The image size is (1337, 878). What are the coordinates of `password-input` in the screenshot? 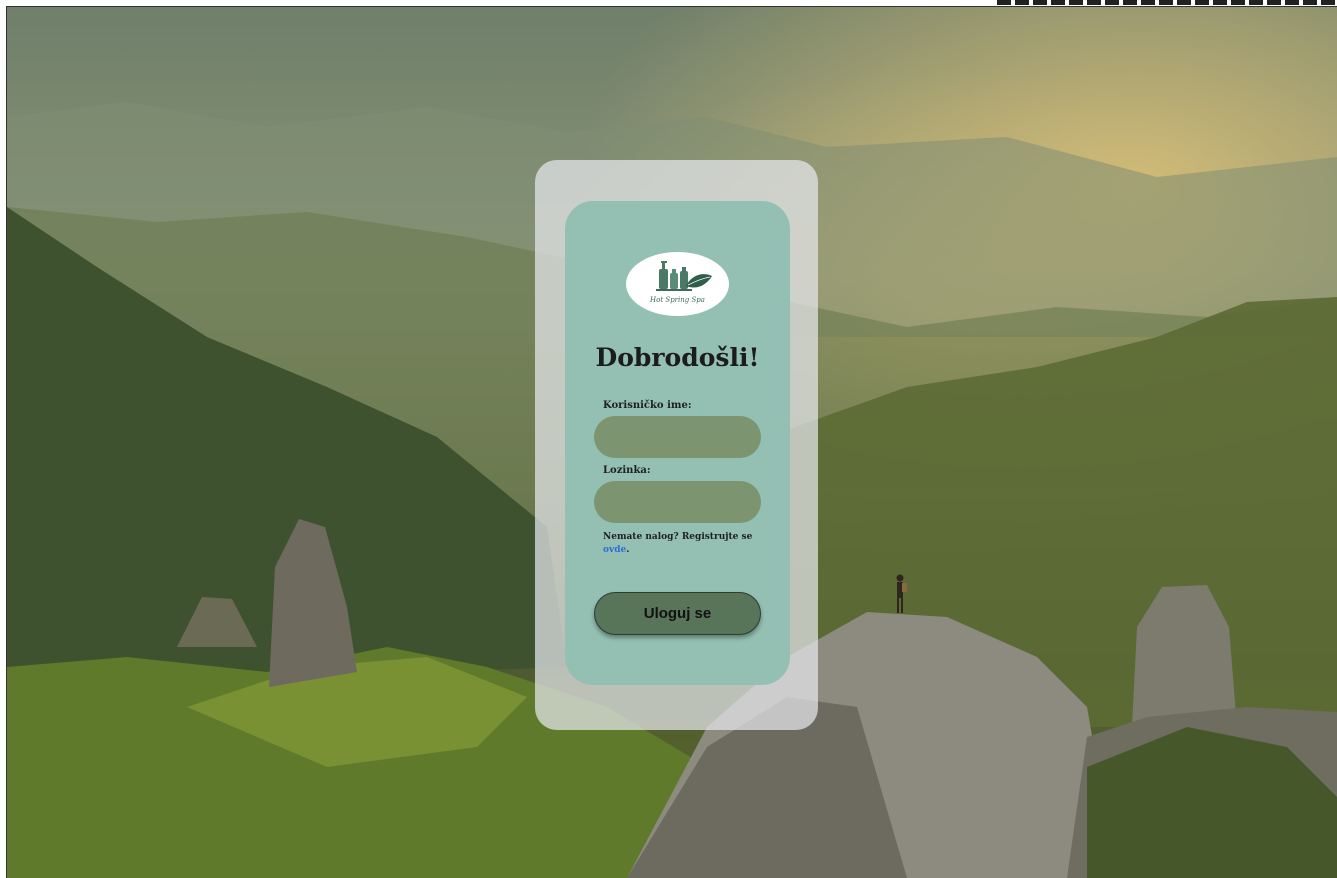 It's located at (677, 502).